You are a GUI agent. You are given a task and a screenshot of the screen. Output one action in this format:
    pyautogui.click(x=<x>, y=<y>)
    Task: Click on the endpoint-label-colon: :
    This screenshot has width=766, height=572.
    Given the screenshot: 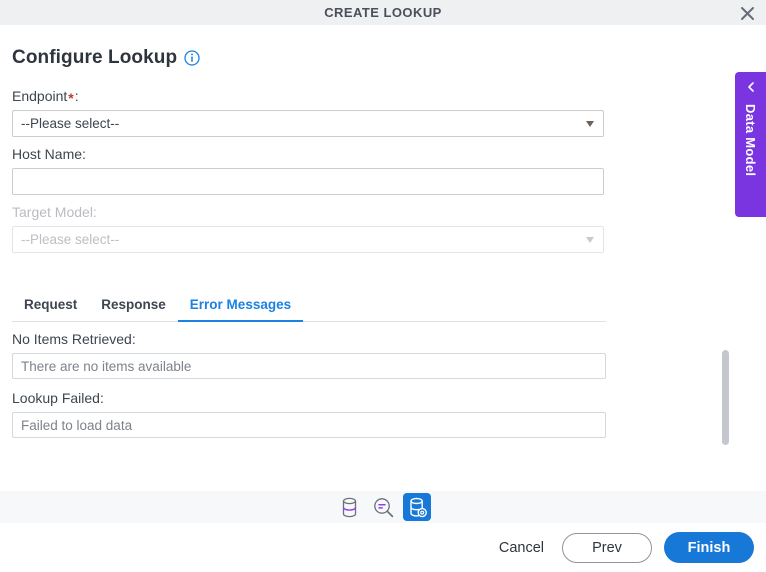 What is the action you would take?
    pyautogui.click(x=76, y=96)
    